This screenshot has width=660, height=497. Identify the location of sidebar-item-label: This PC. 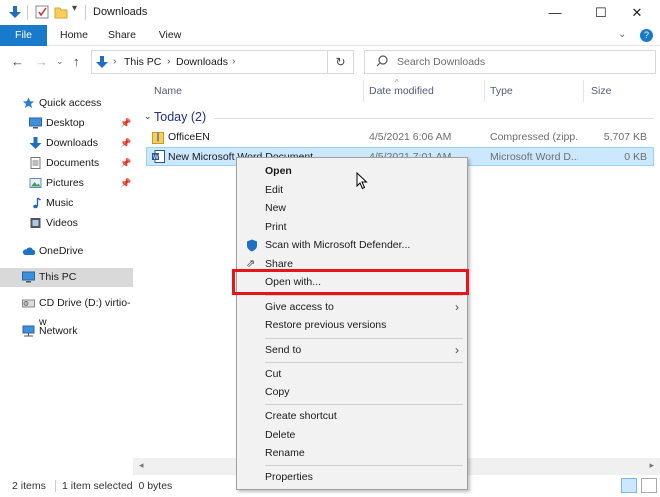
(58, 277).